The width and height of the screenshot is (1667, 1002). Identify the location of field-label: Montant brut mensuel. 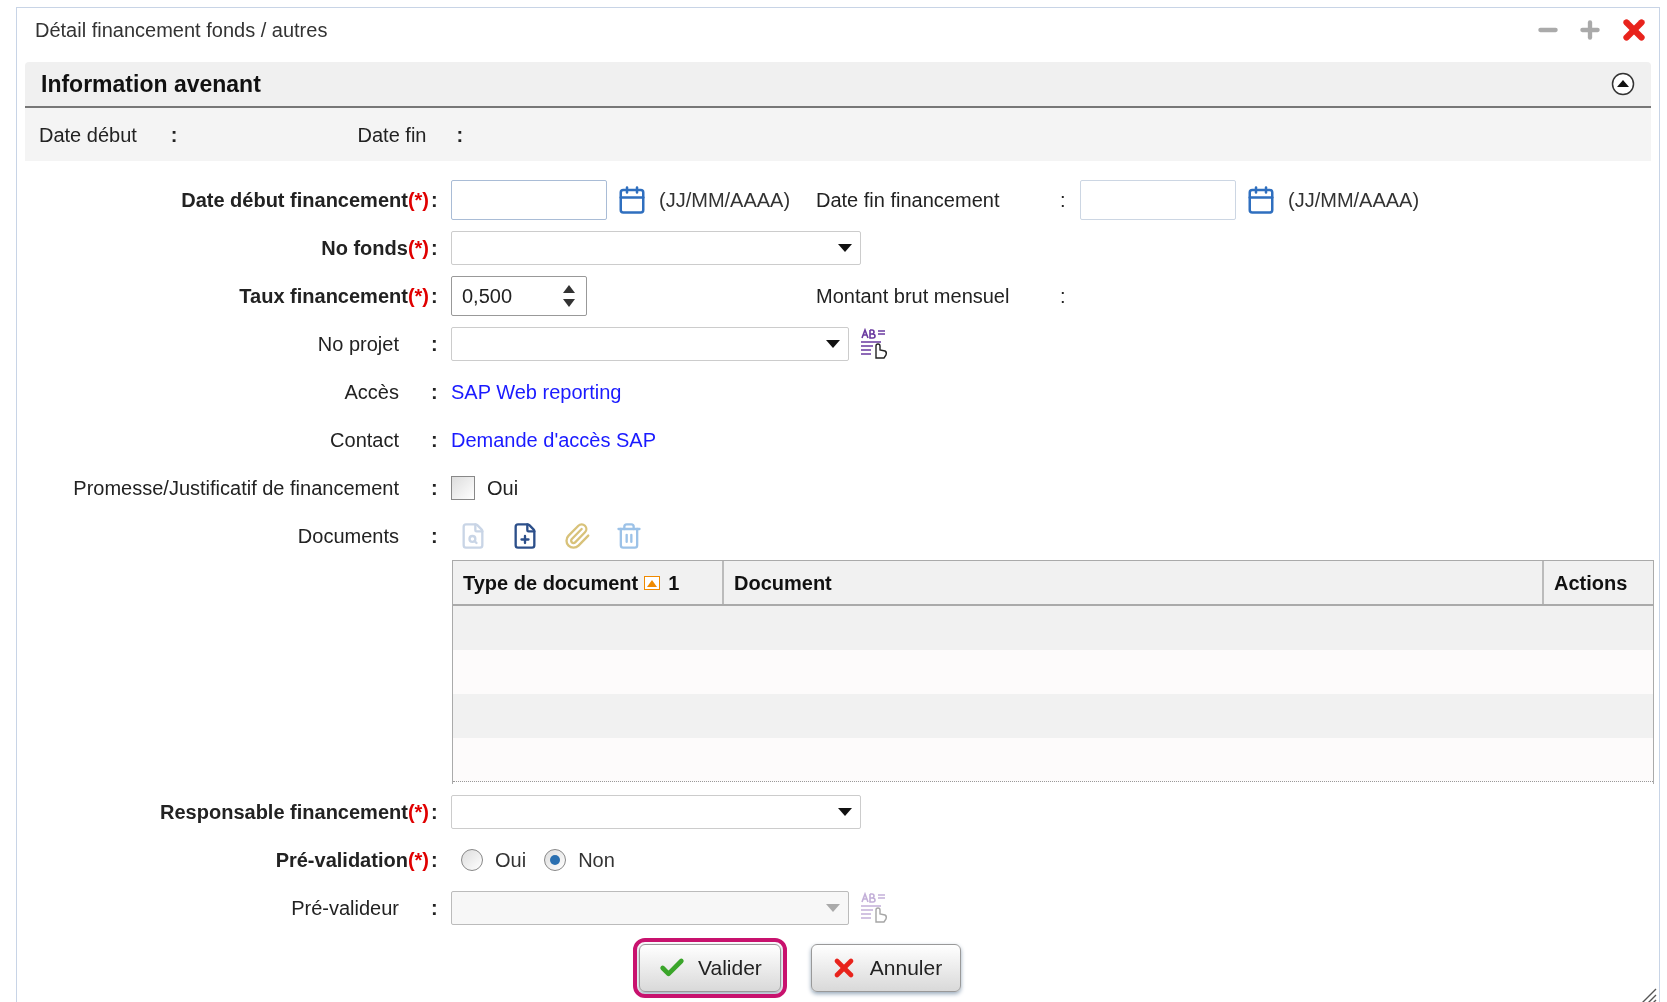
(913, 296).